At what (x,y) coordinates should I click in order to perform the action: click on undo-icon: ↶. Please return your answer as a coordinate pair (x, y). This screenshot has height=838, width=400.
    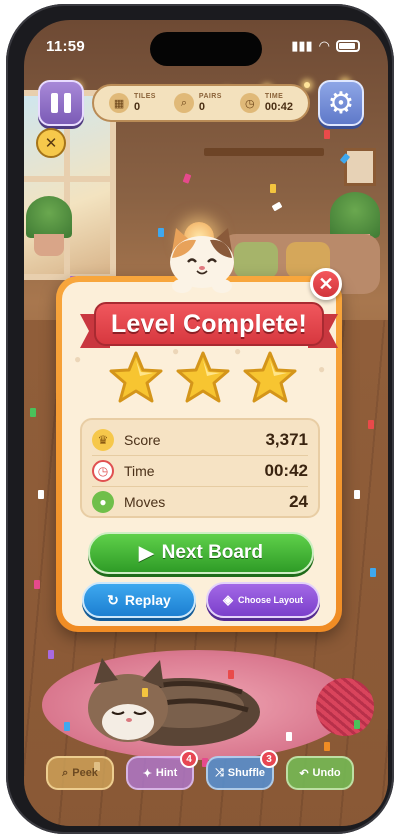
    Looking at the image, I should click on (304, 773).